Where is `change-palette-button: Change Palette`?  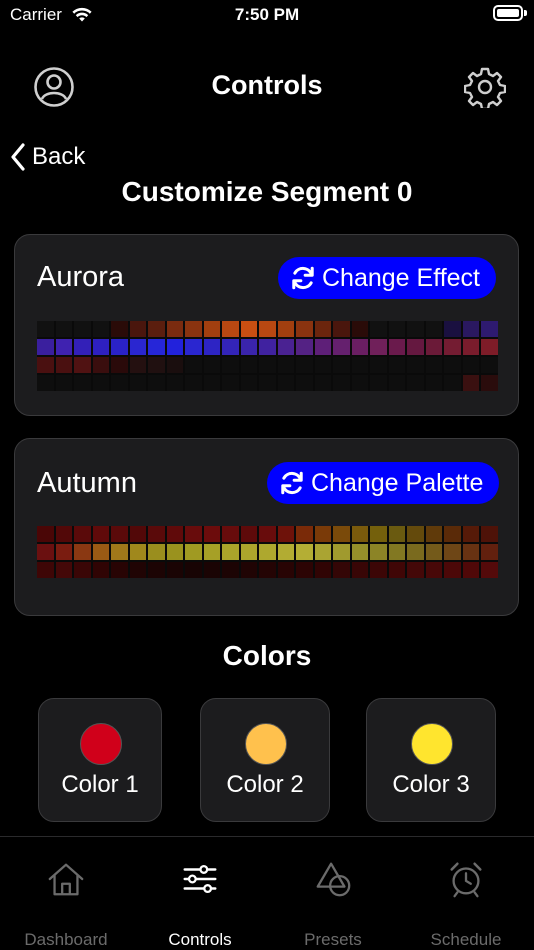
change-palette-button: Change Palette is located at coordinates (383, 483).